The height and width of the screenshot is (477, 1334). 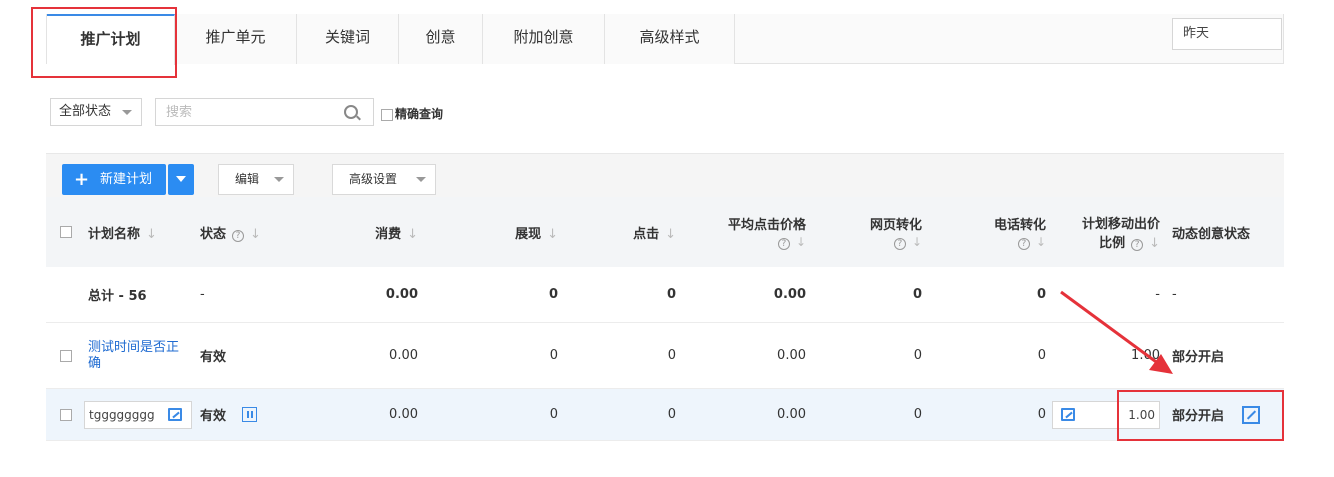 What do you see at coordinates (114, 234) in the screenshot?
I see `col-name-label: 计划名称` at bounding box center [114, 234].